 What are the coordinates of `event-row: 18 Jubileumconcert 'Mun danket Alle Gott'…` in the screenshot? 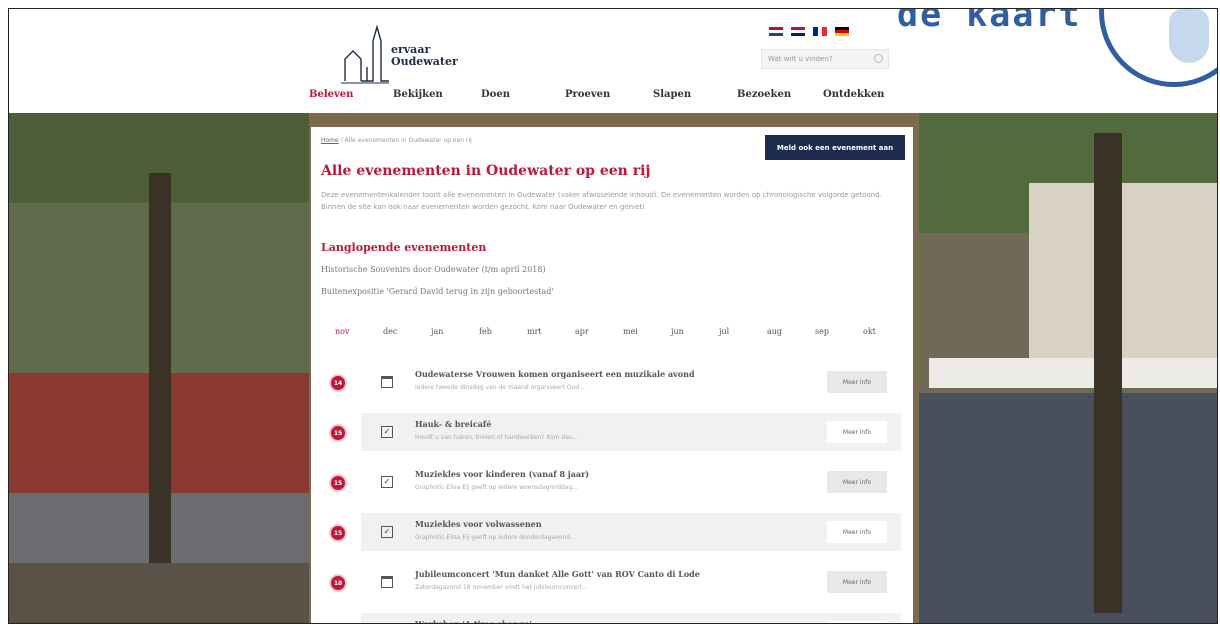 It's located at (611, 582).